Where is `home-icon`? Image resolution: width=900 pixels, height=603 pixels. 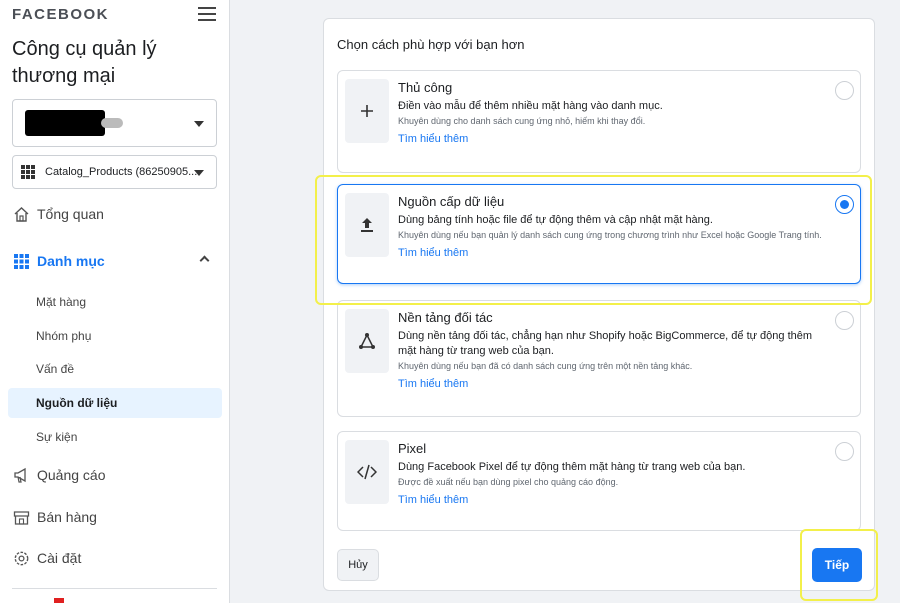
home-icon is located at coordinates (21, 214).